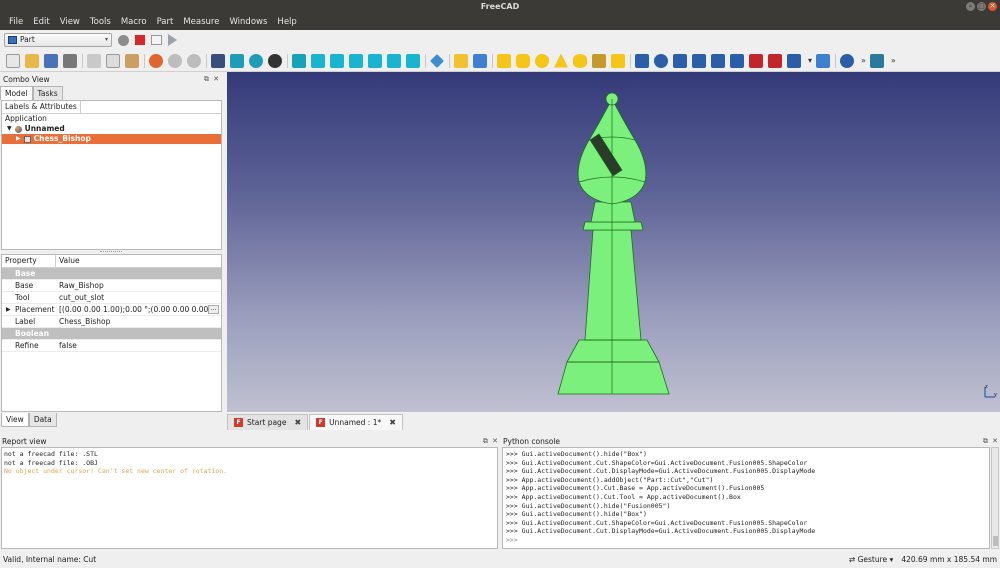  What do you see at coordinates (16, 93) in the screenshot?
I see `tab-model: Model` at bounding box center [16, 93].